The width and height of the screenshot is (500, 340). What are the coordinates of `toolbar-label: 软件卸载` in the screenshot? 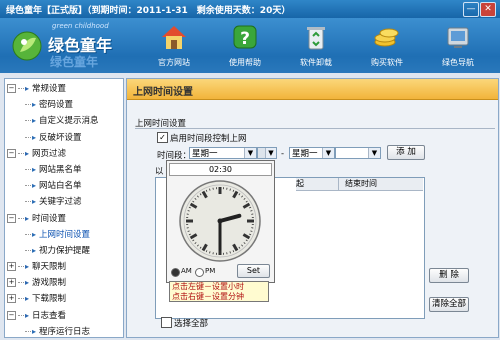 It's located at (316, 62).